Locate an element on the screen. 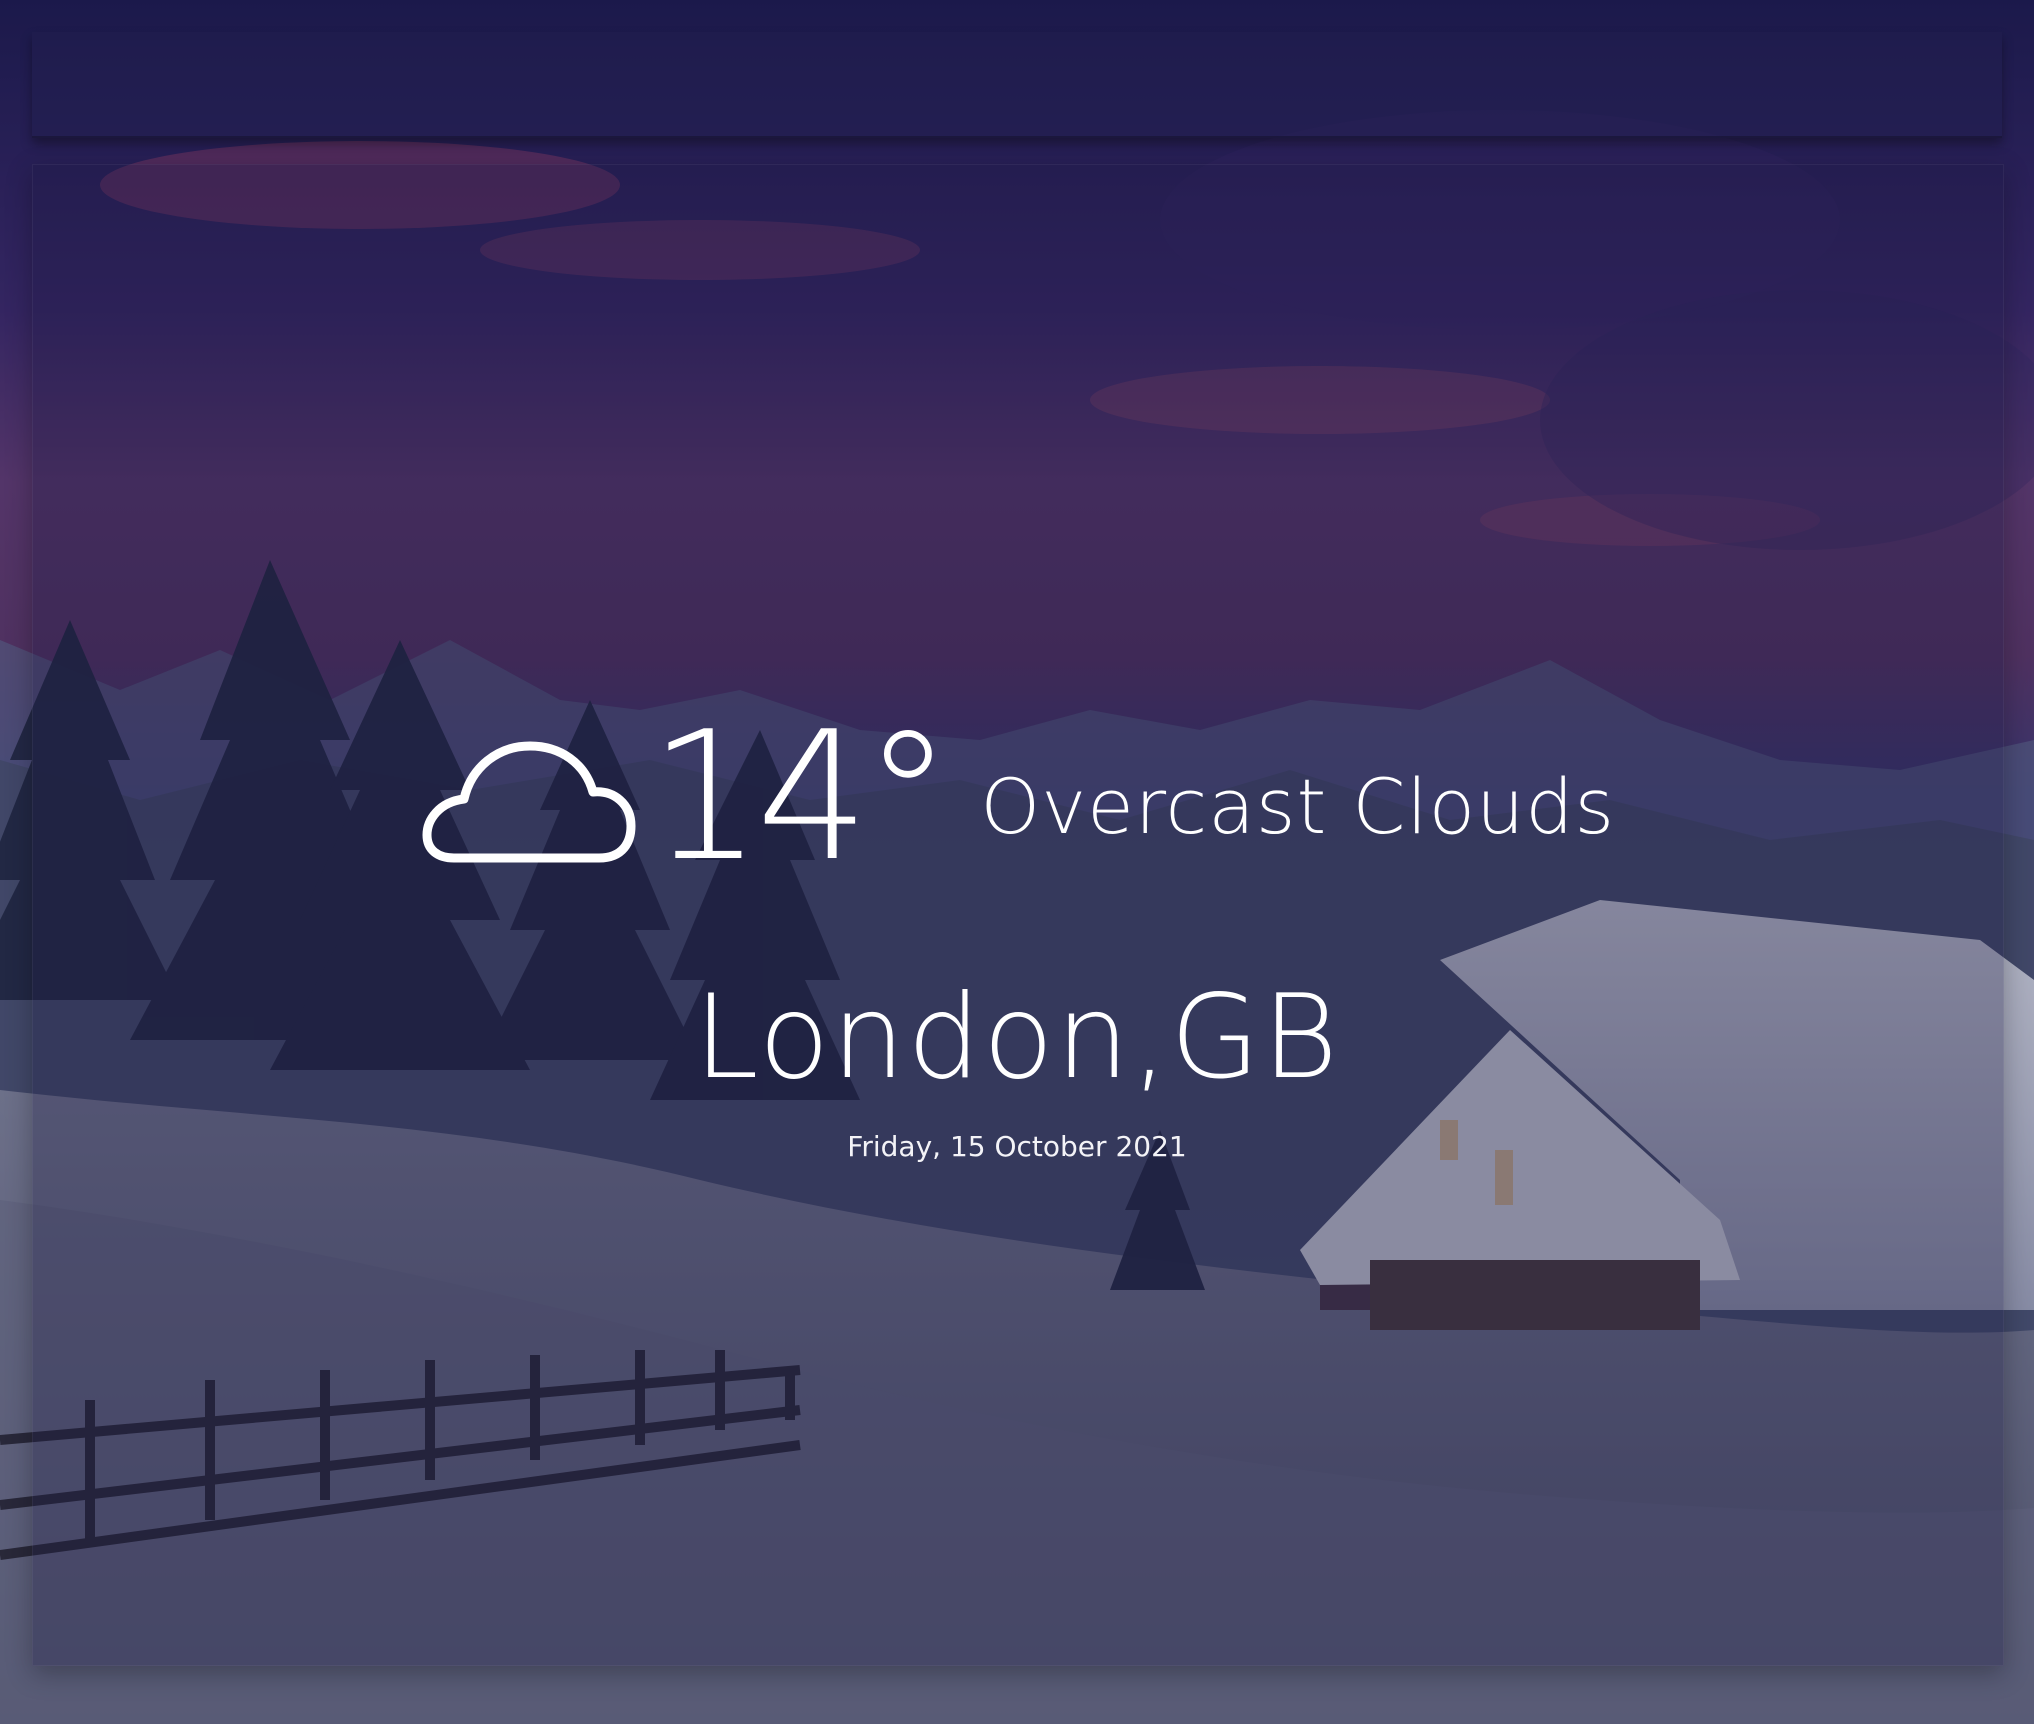 The height and width of the screenshot is (1724, 2034). cloud-icon is located at coordinates (529, 802).